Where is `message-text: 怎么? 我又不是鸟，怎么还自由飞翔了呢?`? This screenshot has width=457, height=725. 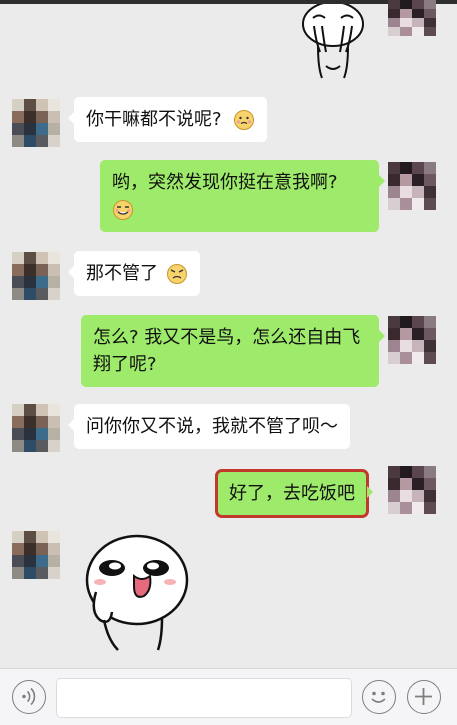 message-text: 怎么? 我又不是鸟，怎么还自由飞翔了呢? is located at coordinates (227, 351).